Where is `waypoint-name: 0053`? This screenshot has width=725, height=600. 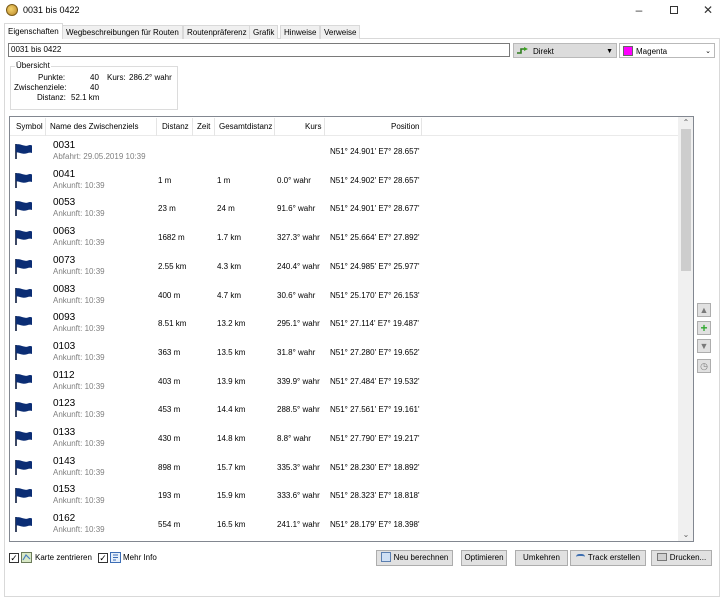
waypoint-name: 0053 is located at coordinates (64, 203).